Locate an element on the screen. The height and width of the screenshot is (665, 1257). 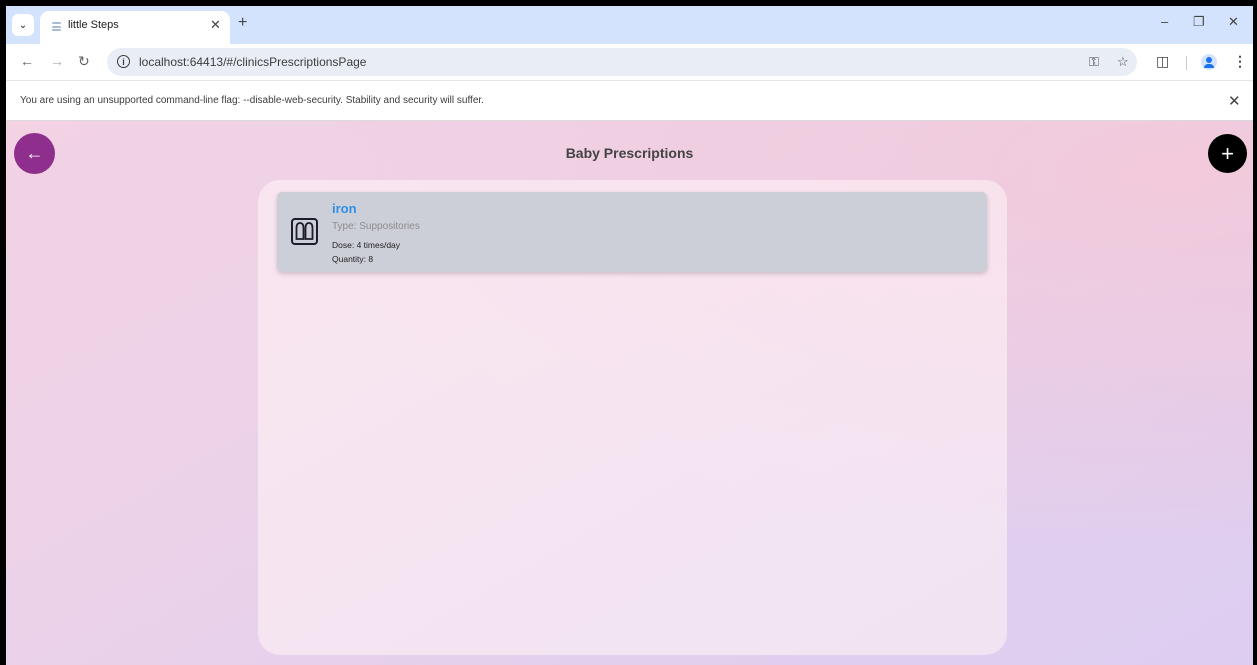
prescription-quantity: Quantity: 8 is located at coordinates (353, 259).